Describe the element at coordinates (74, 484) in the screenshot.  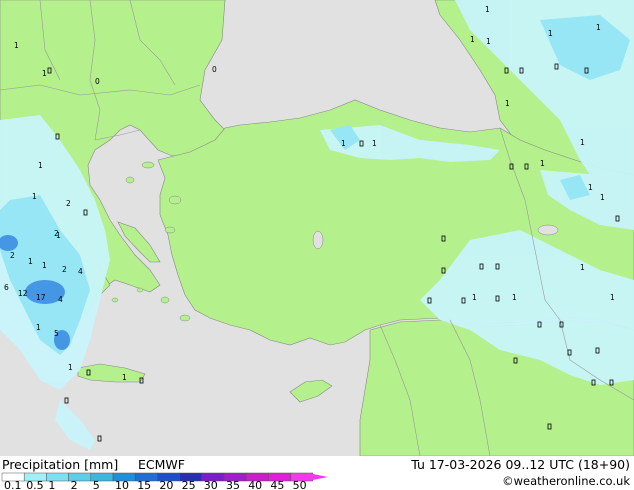
I see `legend-tick-label: 2` at that location.